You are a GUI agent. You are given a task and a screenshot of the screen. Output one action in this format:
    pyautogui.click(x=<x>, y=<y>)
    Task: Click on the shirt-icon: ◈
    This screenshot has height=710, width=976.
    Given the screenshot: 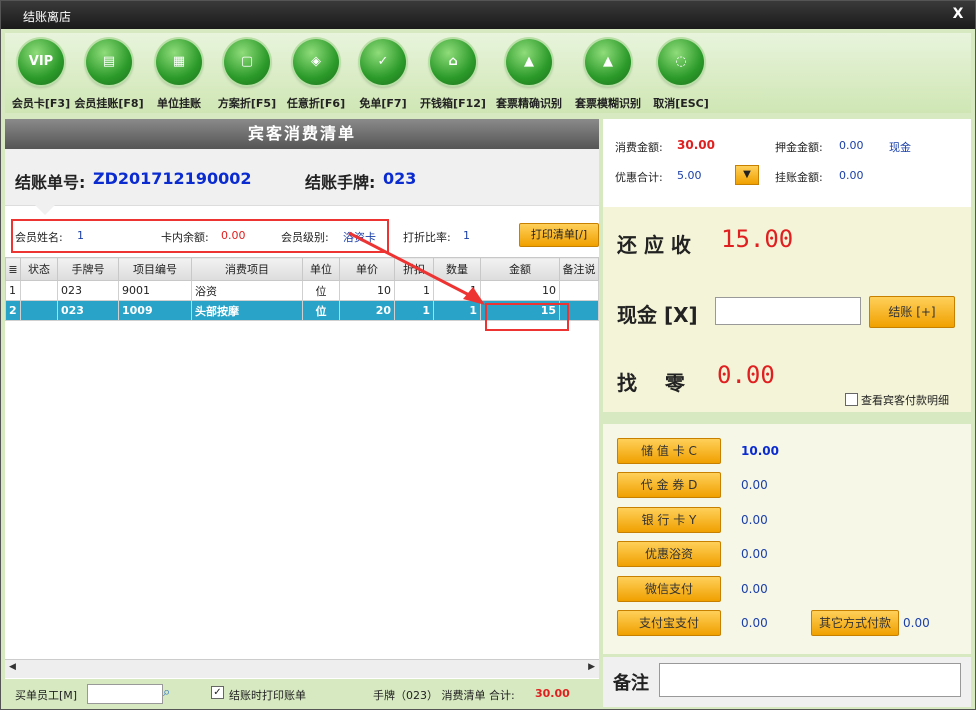 What is the action you would take?
    pyautogui.click(x=316, y=62)
    